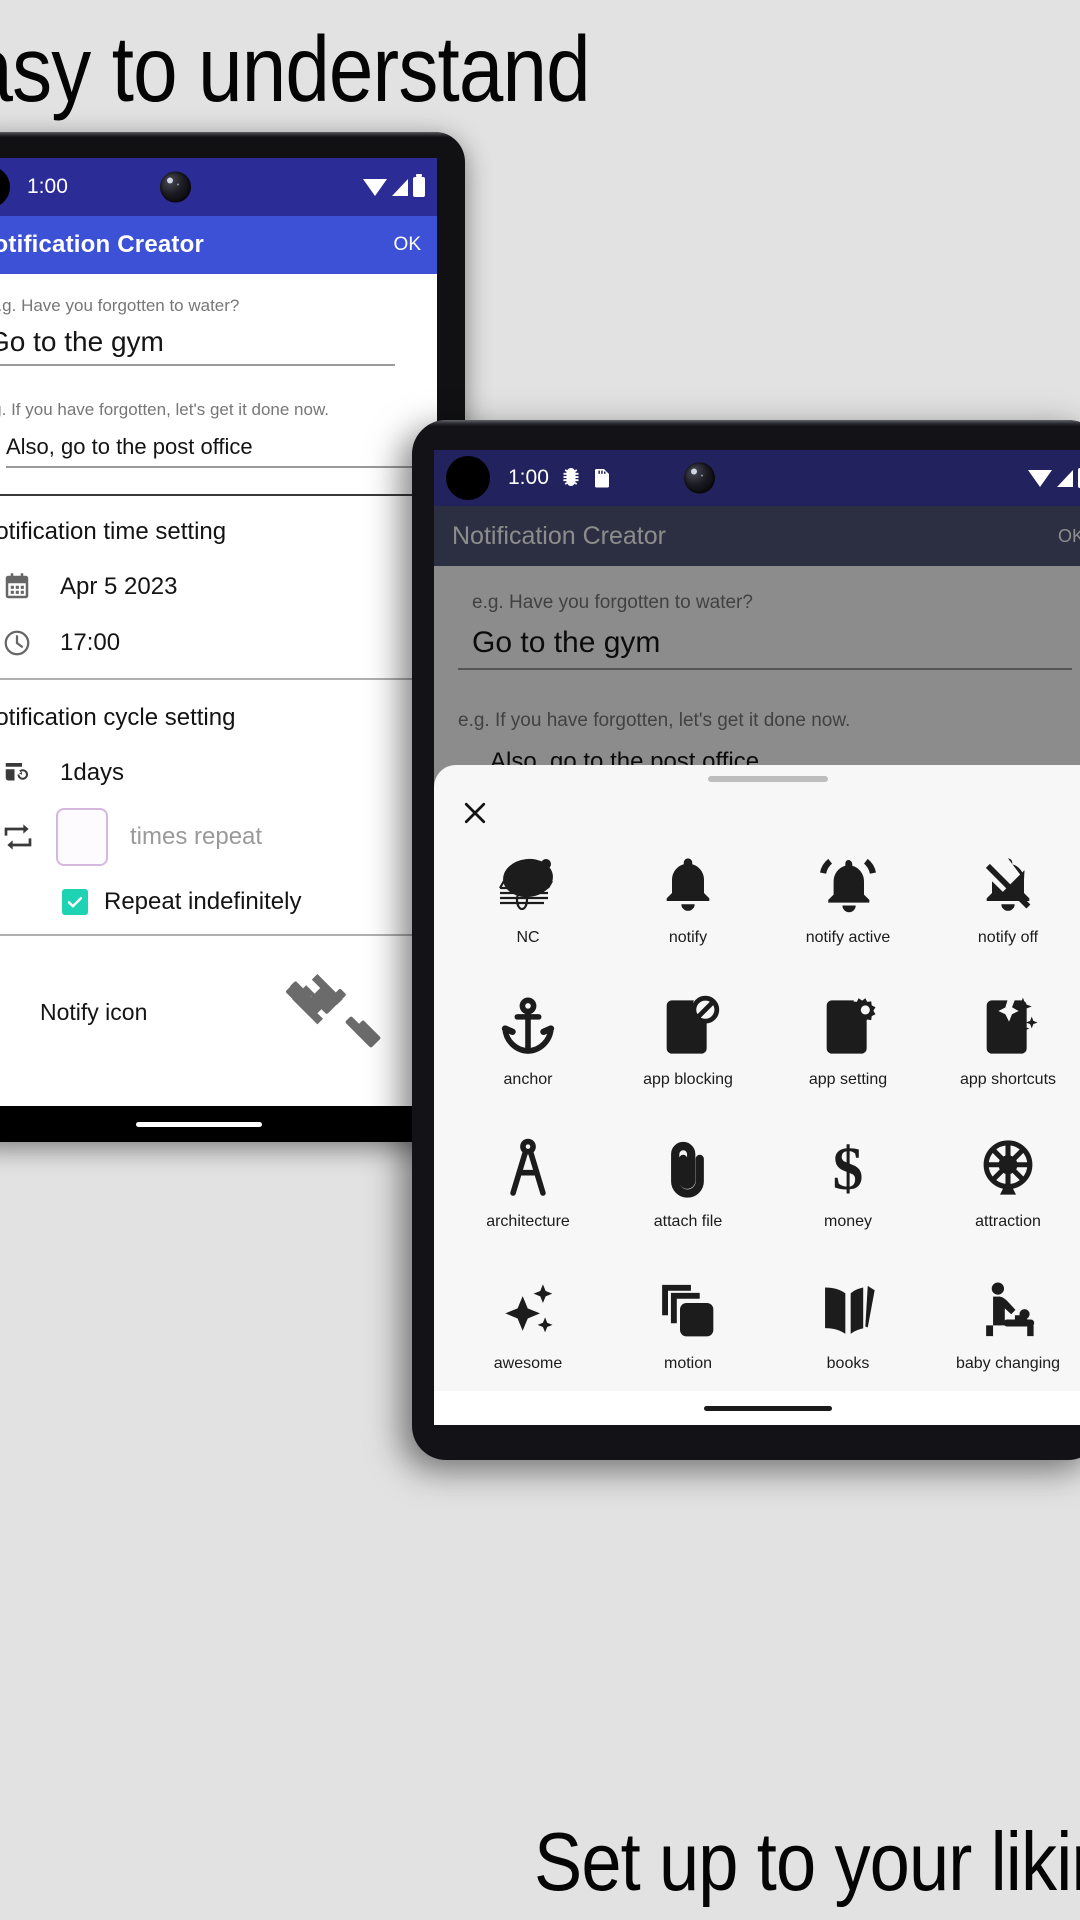  I want to click on wifi-icon, so click(1040, 478).